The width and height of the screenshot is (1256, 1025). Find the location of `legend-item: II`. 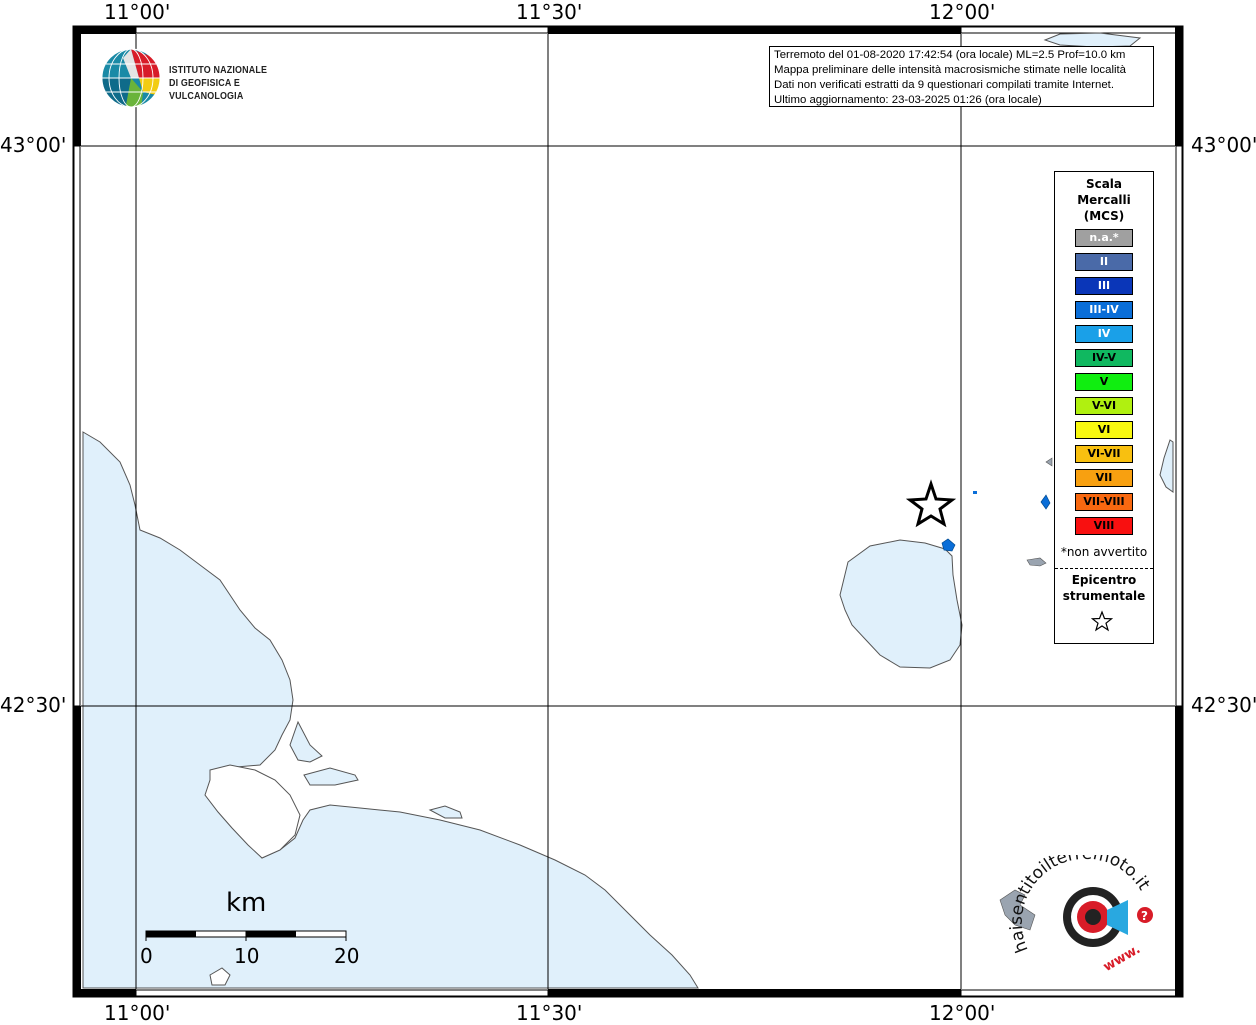

legend-item: II is located at coordinates (1104, 262).